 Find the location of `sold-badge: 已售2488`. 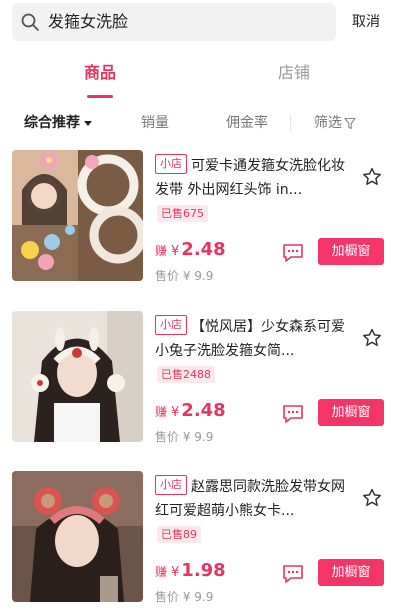

sold-badge: 已售2488 is located at coordinates (186, 374).